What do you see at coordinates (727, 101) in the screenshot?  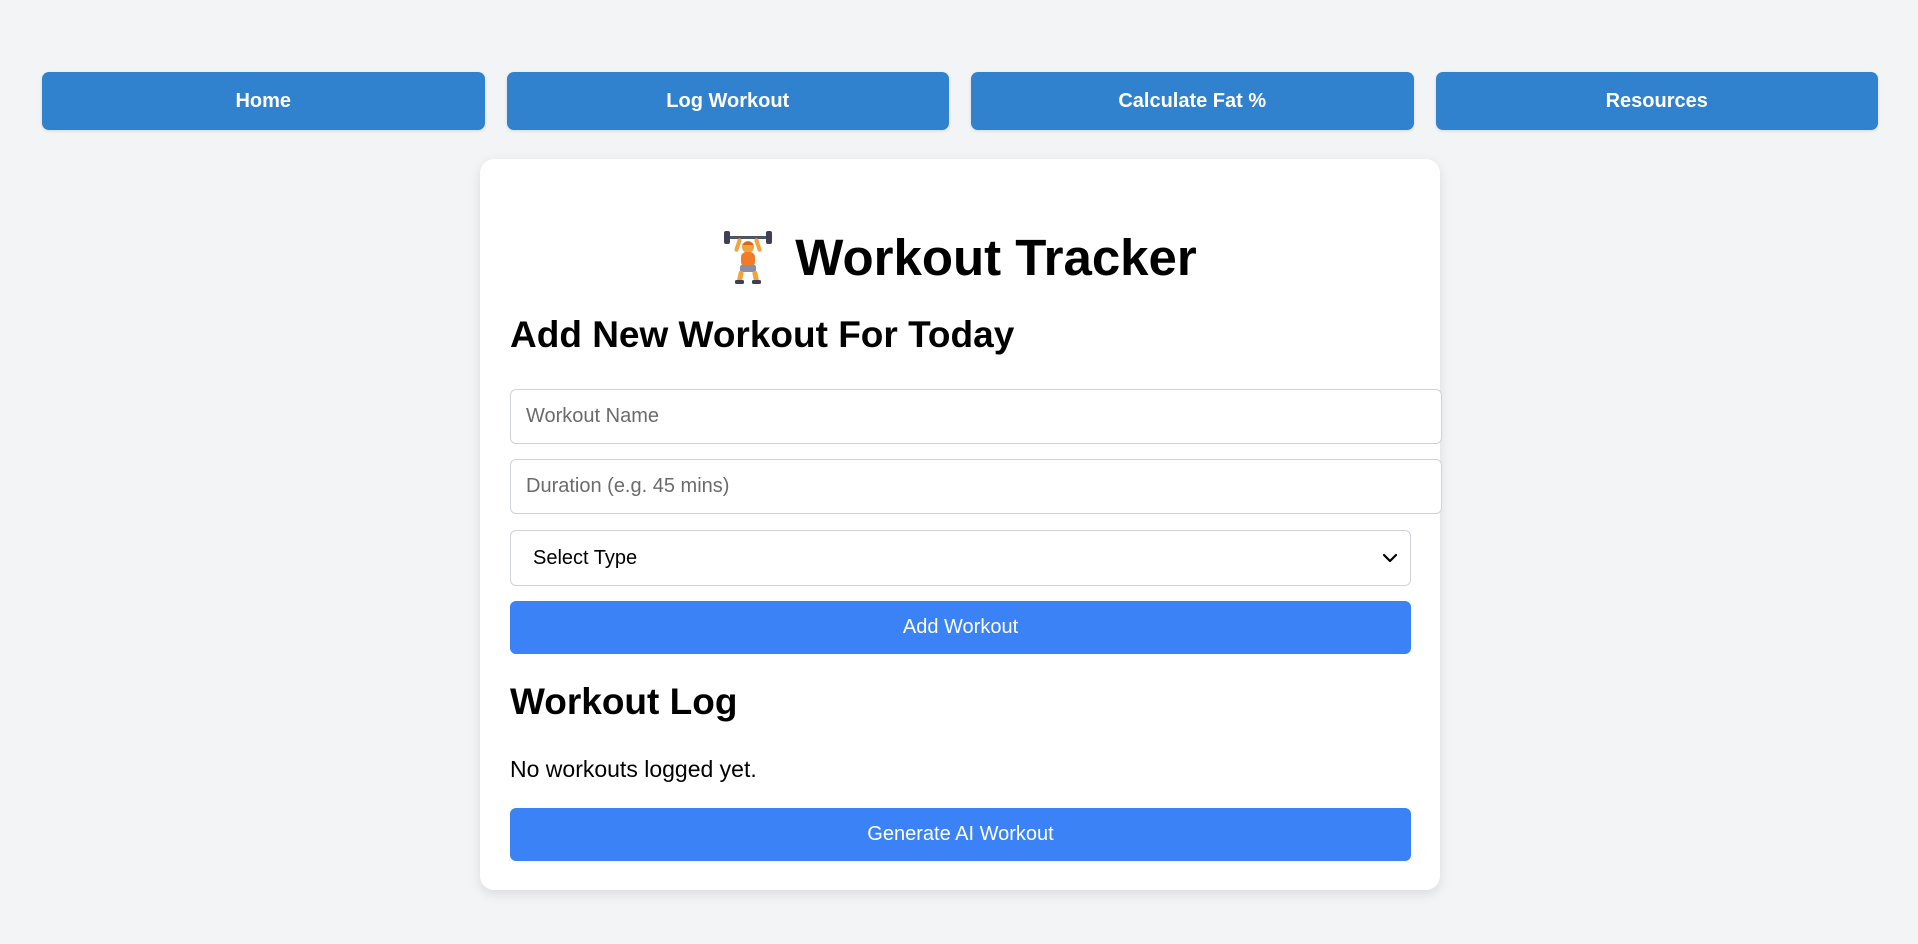 I see `nav-log-workout-button: Log Workout` at bounding box center [727, 101].